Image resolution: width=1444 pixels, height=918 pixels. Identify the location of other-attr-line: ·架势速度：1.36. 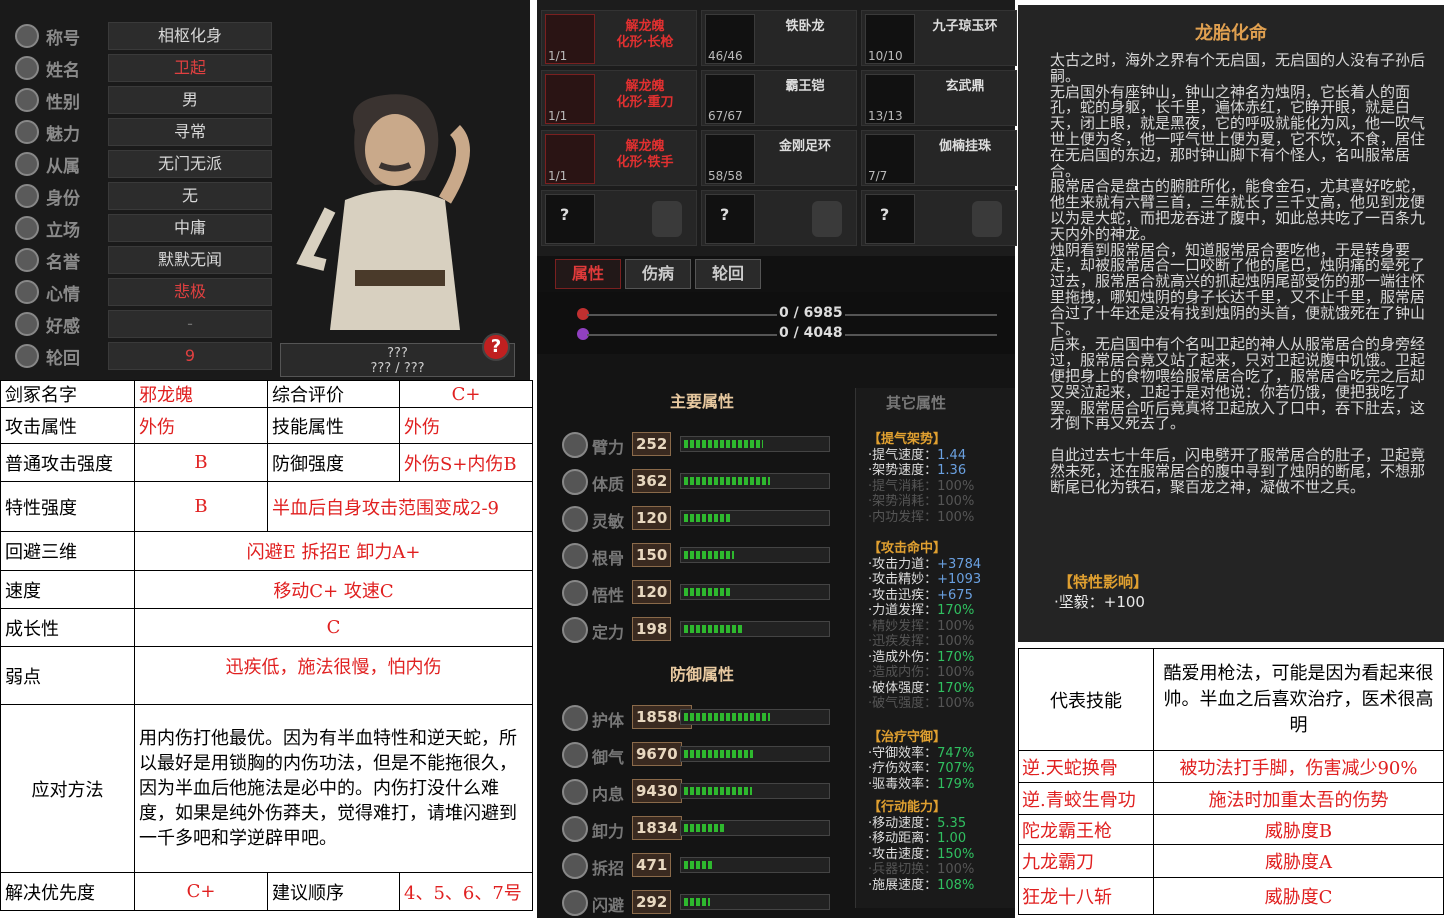
(943, 471).